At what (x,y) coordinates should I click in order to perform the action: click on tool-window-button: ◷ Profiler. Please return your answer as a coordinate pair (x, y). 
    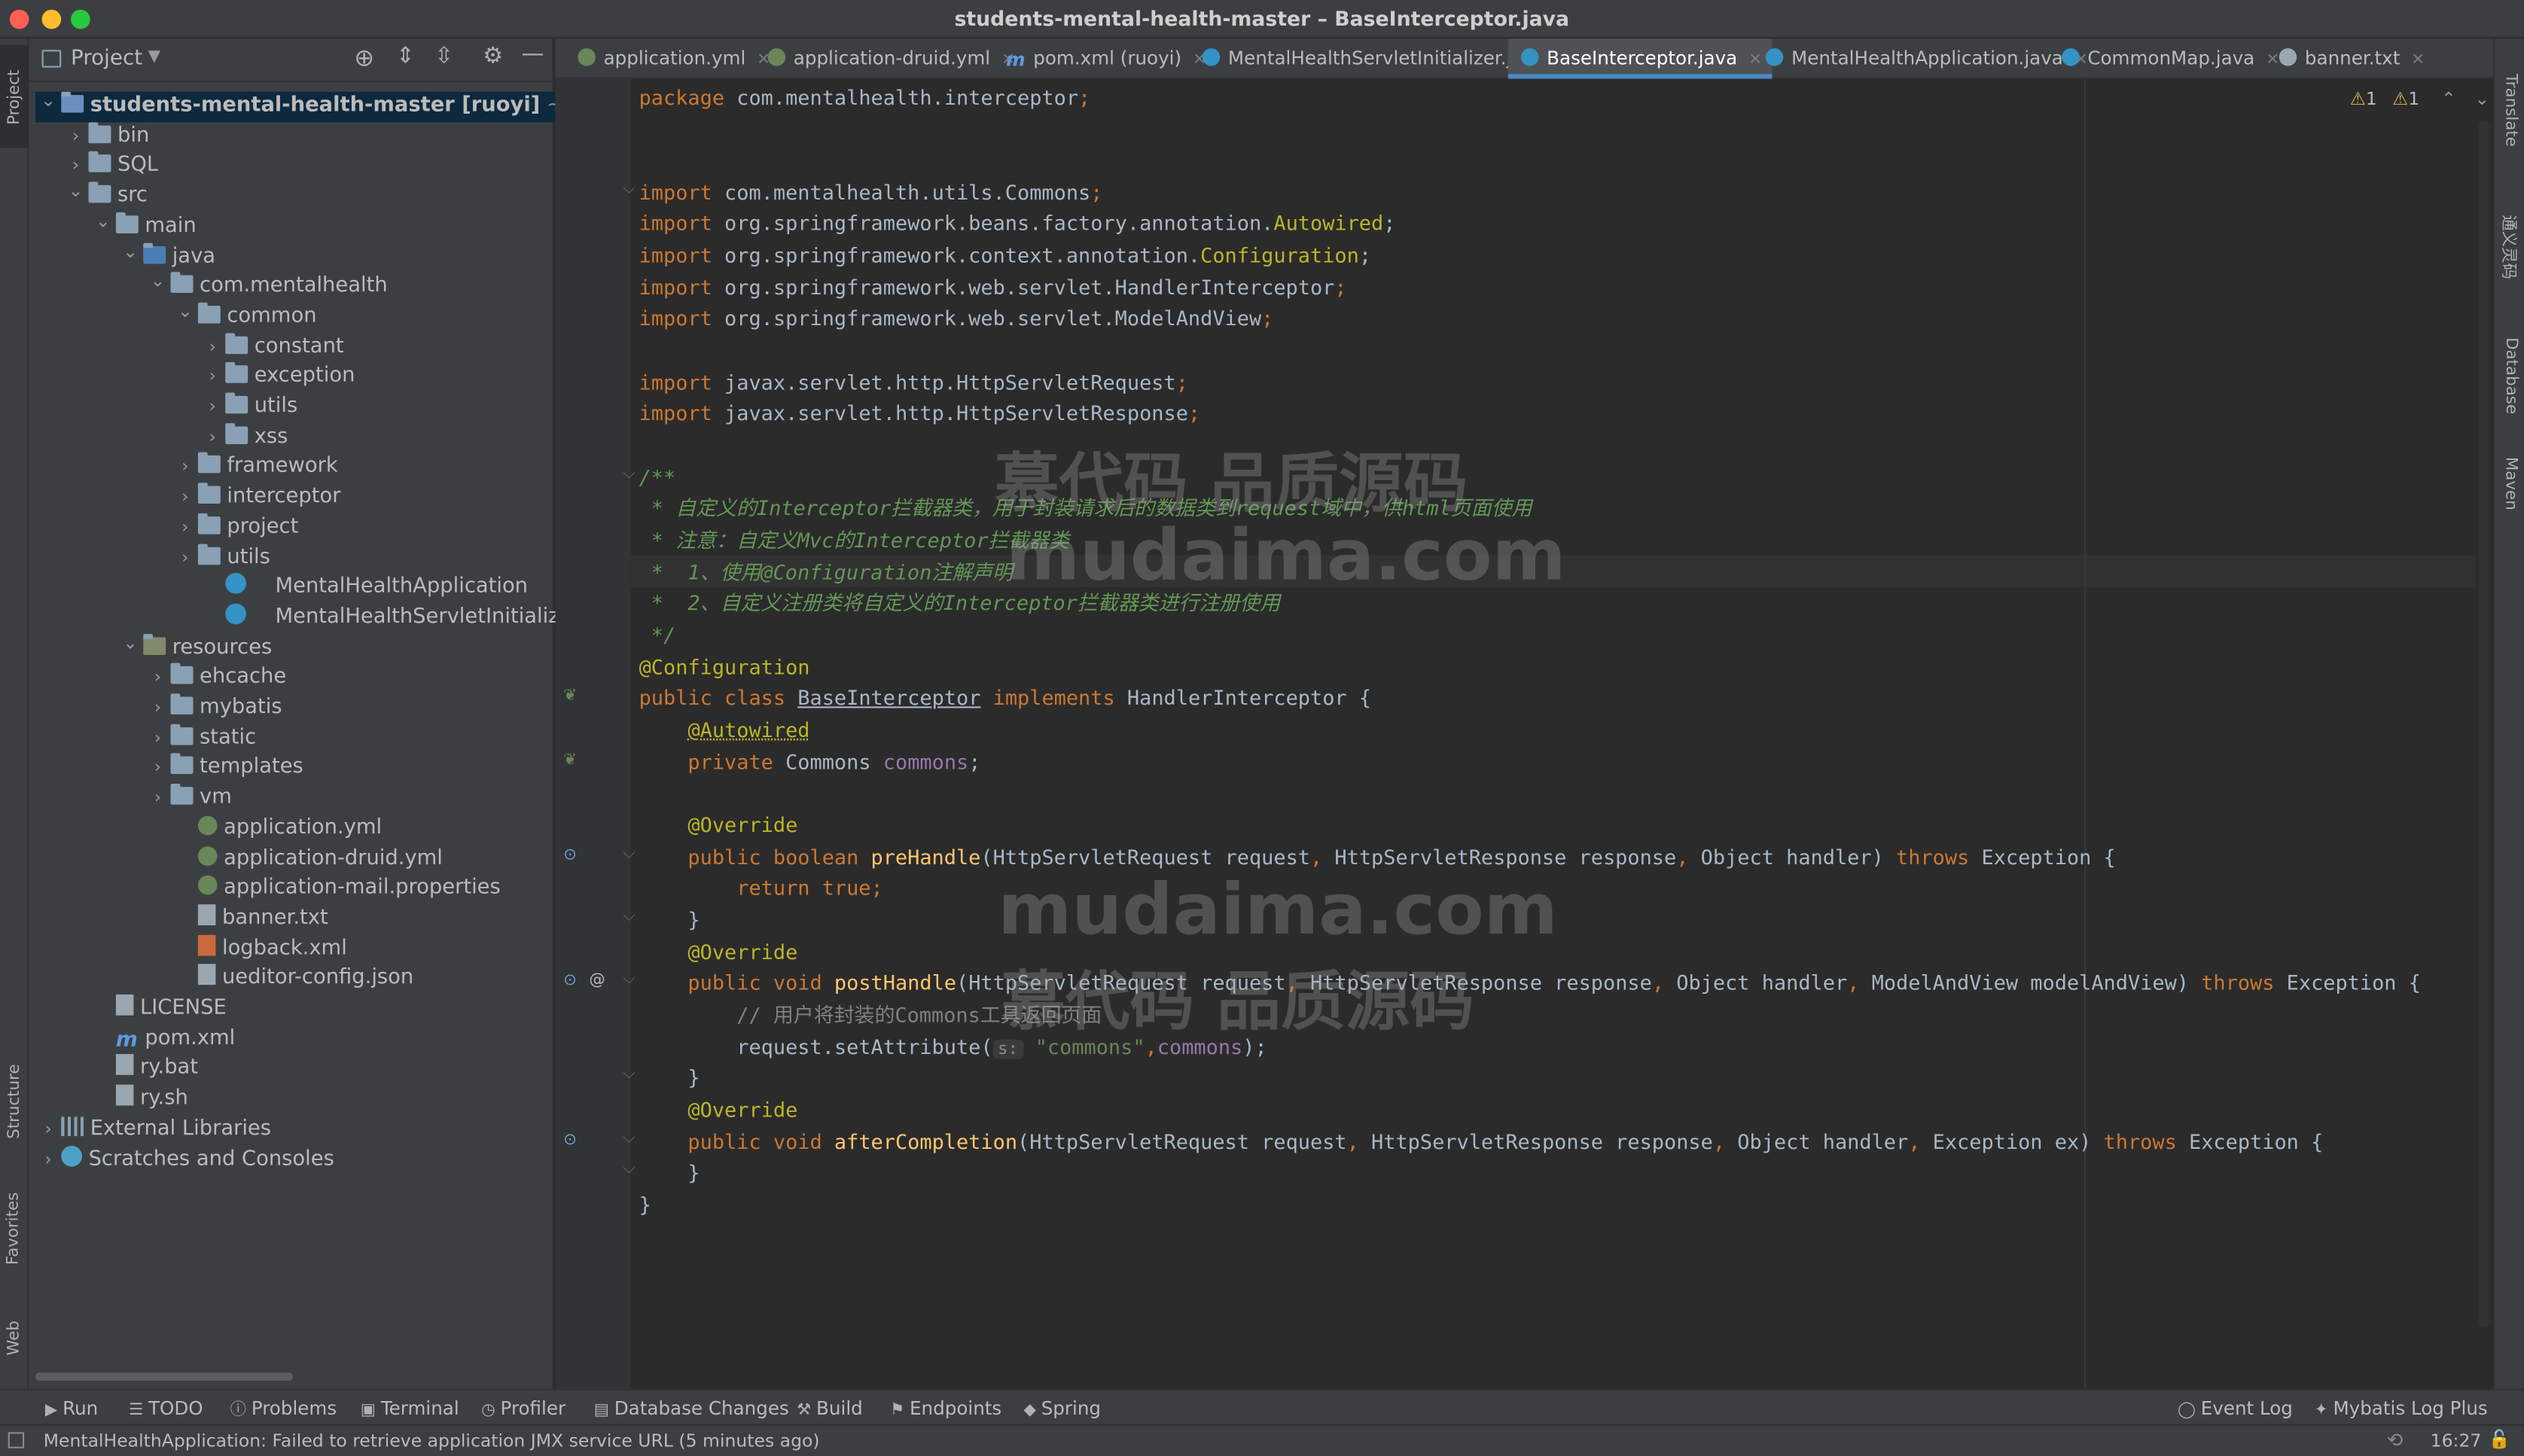
    Looking at the image, I should click on (523, 1408).